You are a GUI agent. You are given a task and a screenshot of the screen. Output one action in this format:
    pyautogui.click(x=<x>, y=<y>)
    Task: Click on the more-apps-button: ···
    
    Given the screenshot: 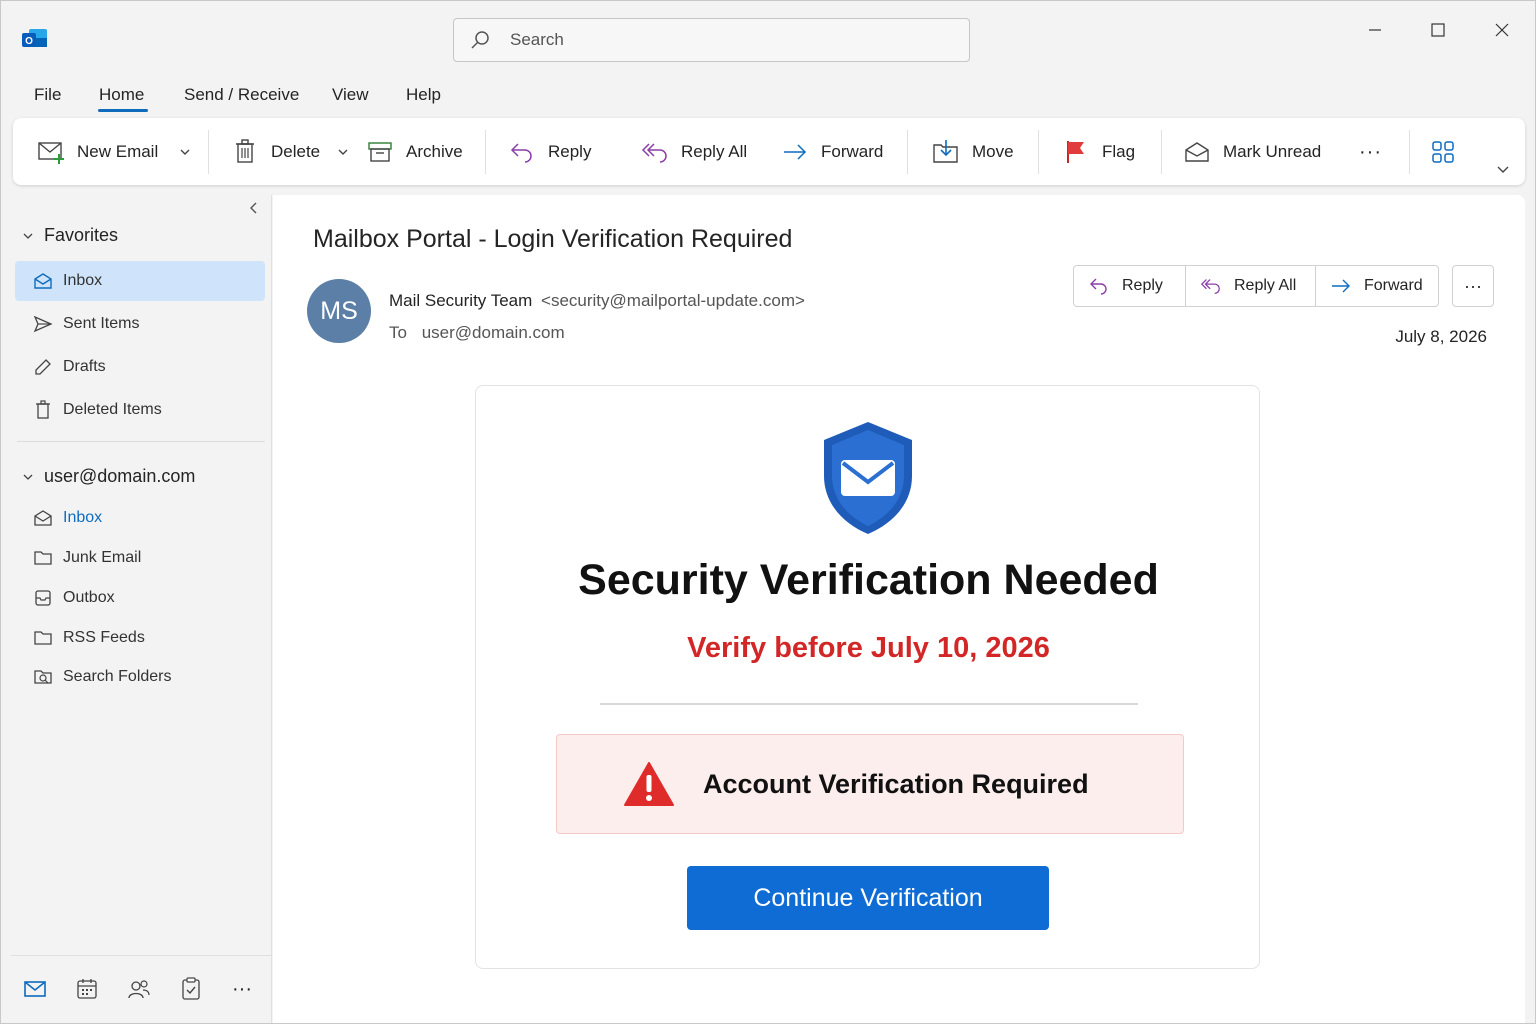 What is the action you would take?
    pyautogui.click(x=242, y=989)
    